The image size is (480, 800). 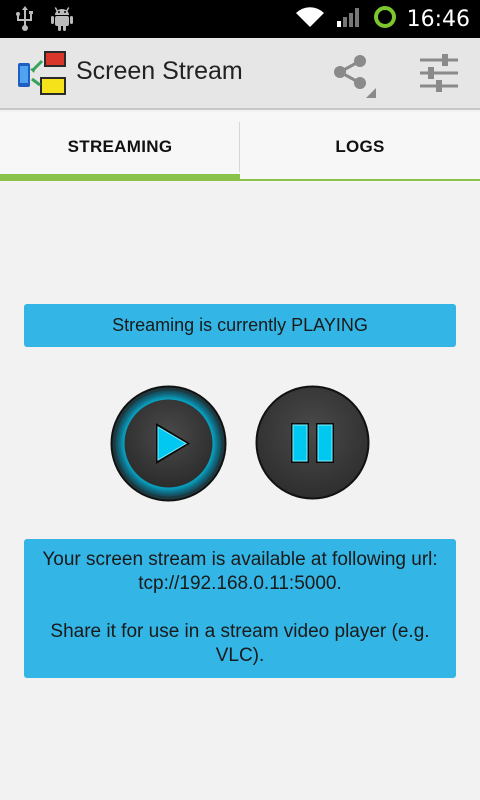 I want to click on settings-sliders-icon, so click(x=439, y=79).